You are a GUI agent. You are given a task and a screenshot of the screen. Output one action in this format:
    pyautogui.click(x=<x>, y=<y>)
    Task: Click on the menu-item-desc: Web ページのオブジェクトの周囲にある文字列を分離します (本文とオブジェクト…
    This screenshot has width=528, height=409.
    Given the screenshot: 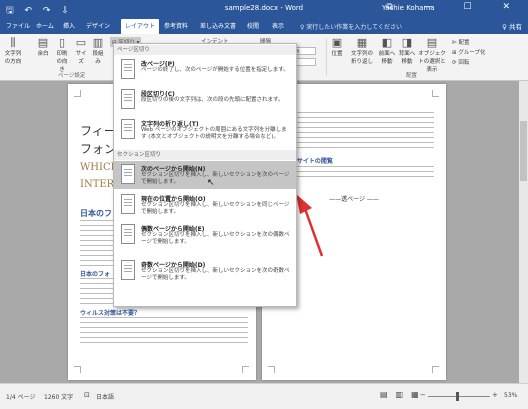 What is the action you would take?
    pyautogui.click(x=214, y=133)
    